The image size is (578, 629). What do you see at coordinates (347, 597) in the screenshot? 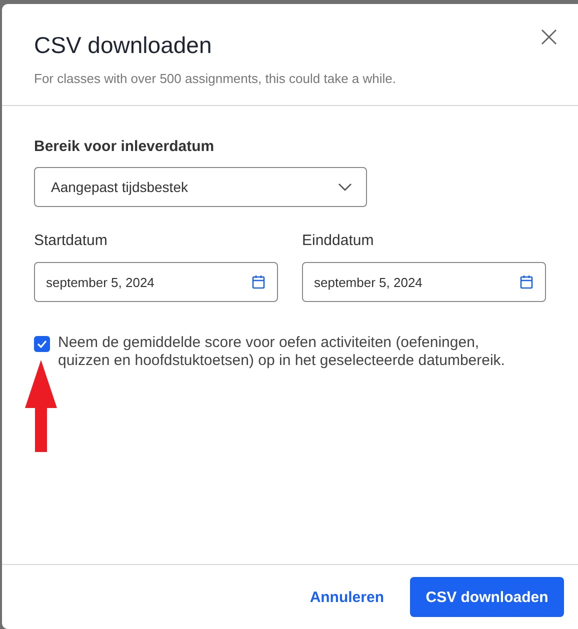
I see `cancel-button: Annuleren` at bounding box center [347, 597].